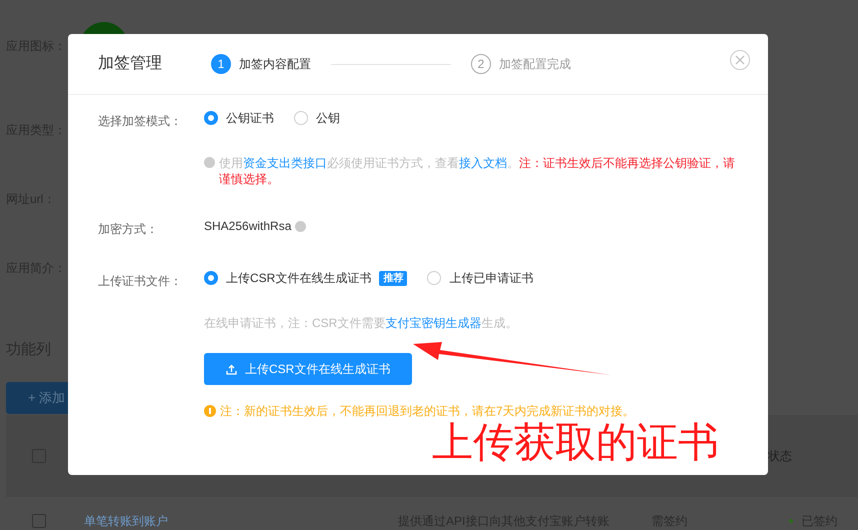  I want to click on link: 接入文档, so click(483, 163).